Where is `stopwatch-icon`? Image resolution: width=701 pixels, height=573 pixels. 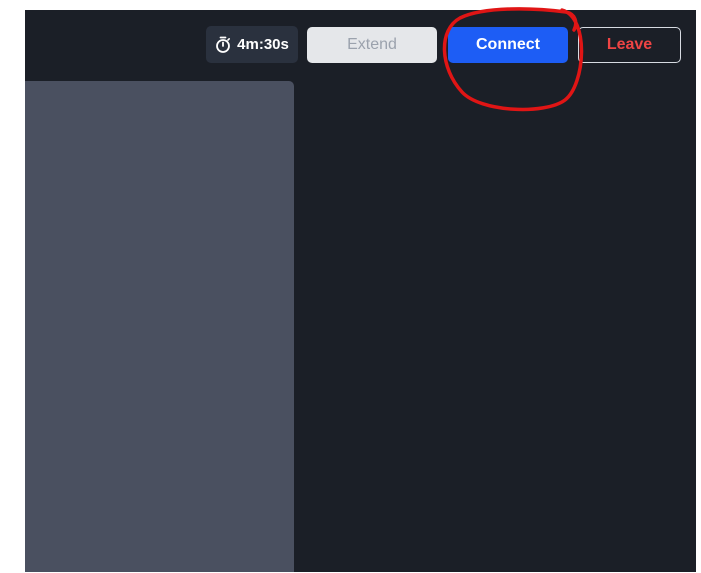 stopwatch-icon is located at coordinates (223, 44).